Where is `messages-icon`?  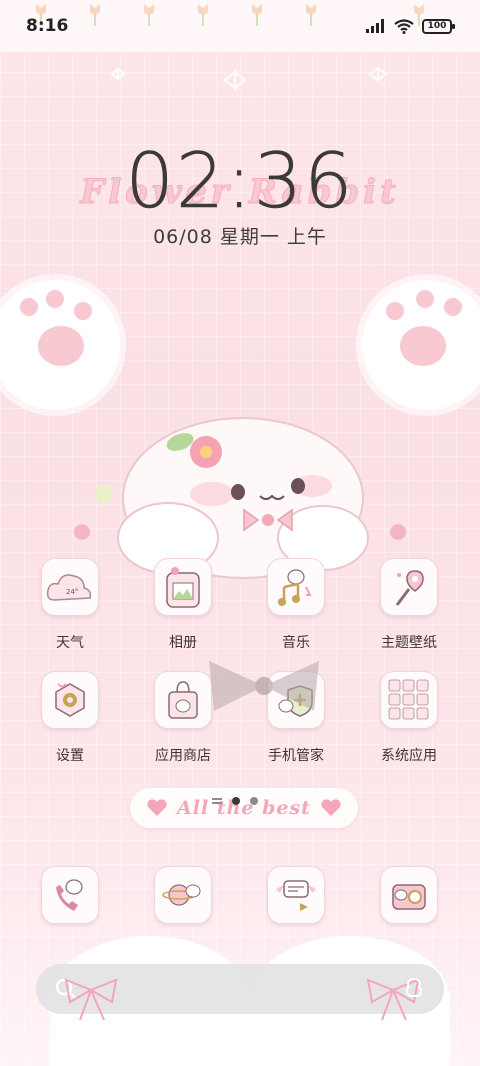
messages-icon is located at coordinates (296, 895).